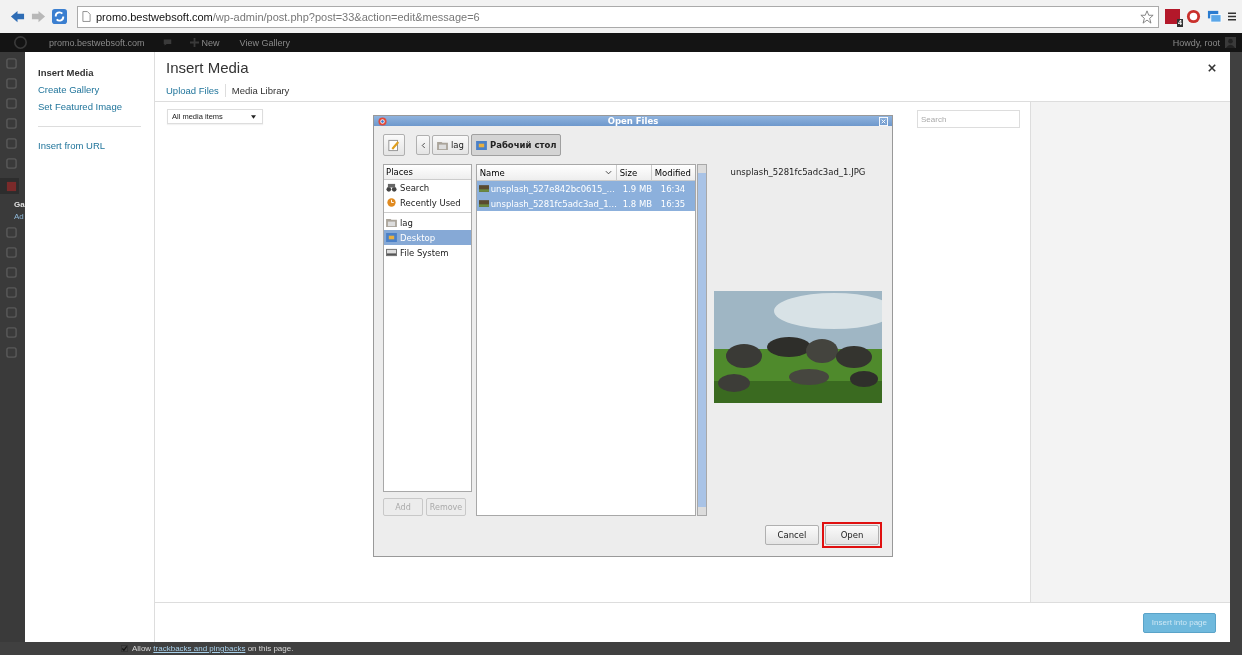 The height and width of the screenshot is (655, 1242). Describe the element at coordinates (97, 42) in the screenshot. I see `site-link: promo.bestwebsoft.com` at that location.